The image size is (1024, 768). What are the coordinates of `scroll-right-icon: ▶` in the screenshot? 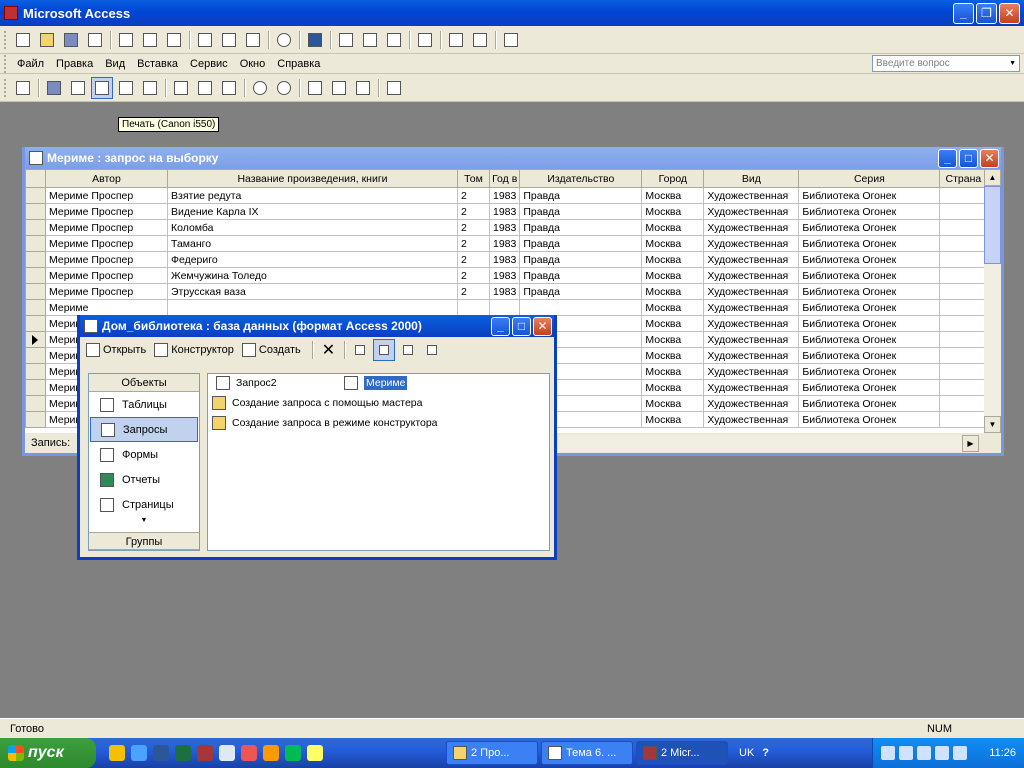 It's located at (970, 443).